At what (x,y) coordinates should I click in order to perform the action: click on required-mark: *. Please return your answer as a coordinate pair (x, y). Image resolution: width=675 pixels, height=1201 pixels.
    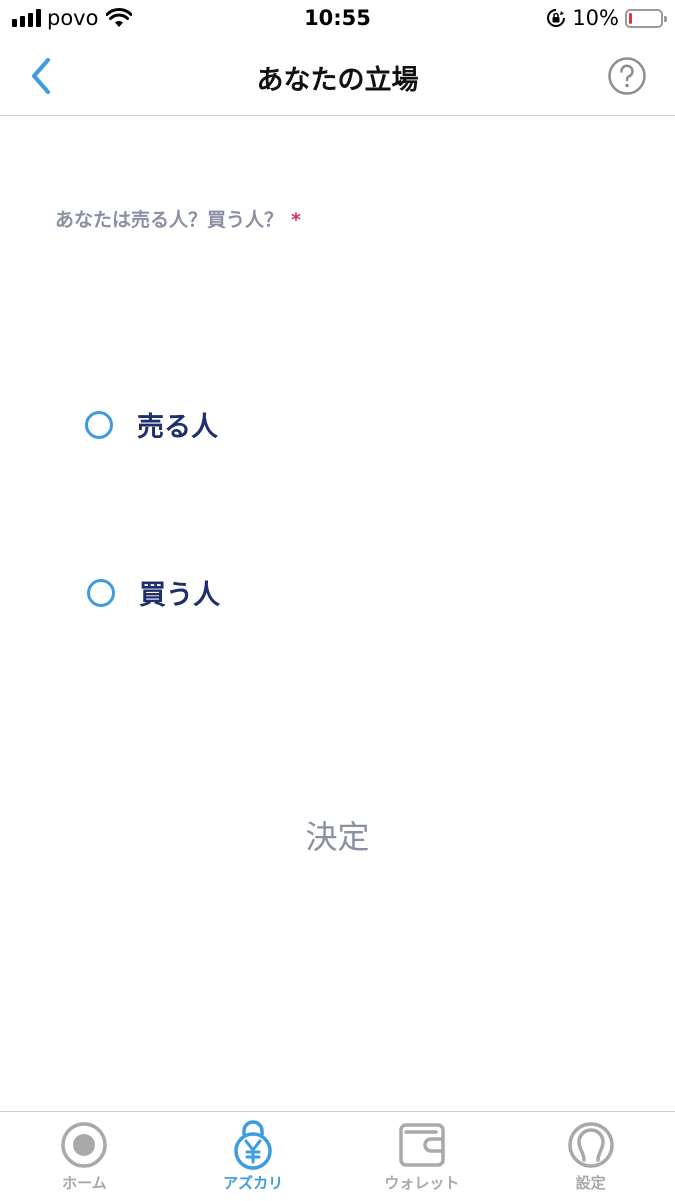
    Looking at the image, I should click on (296, 220).